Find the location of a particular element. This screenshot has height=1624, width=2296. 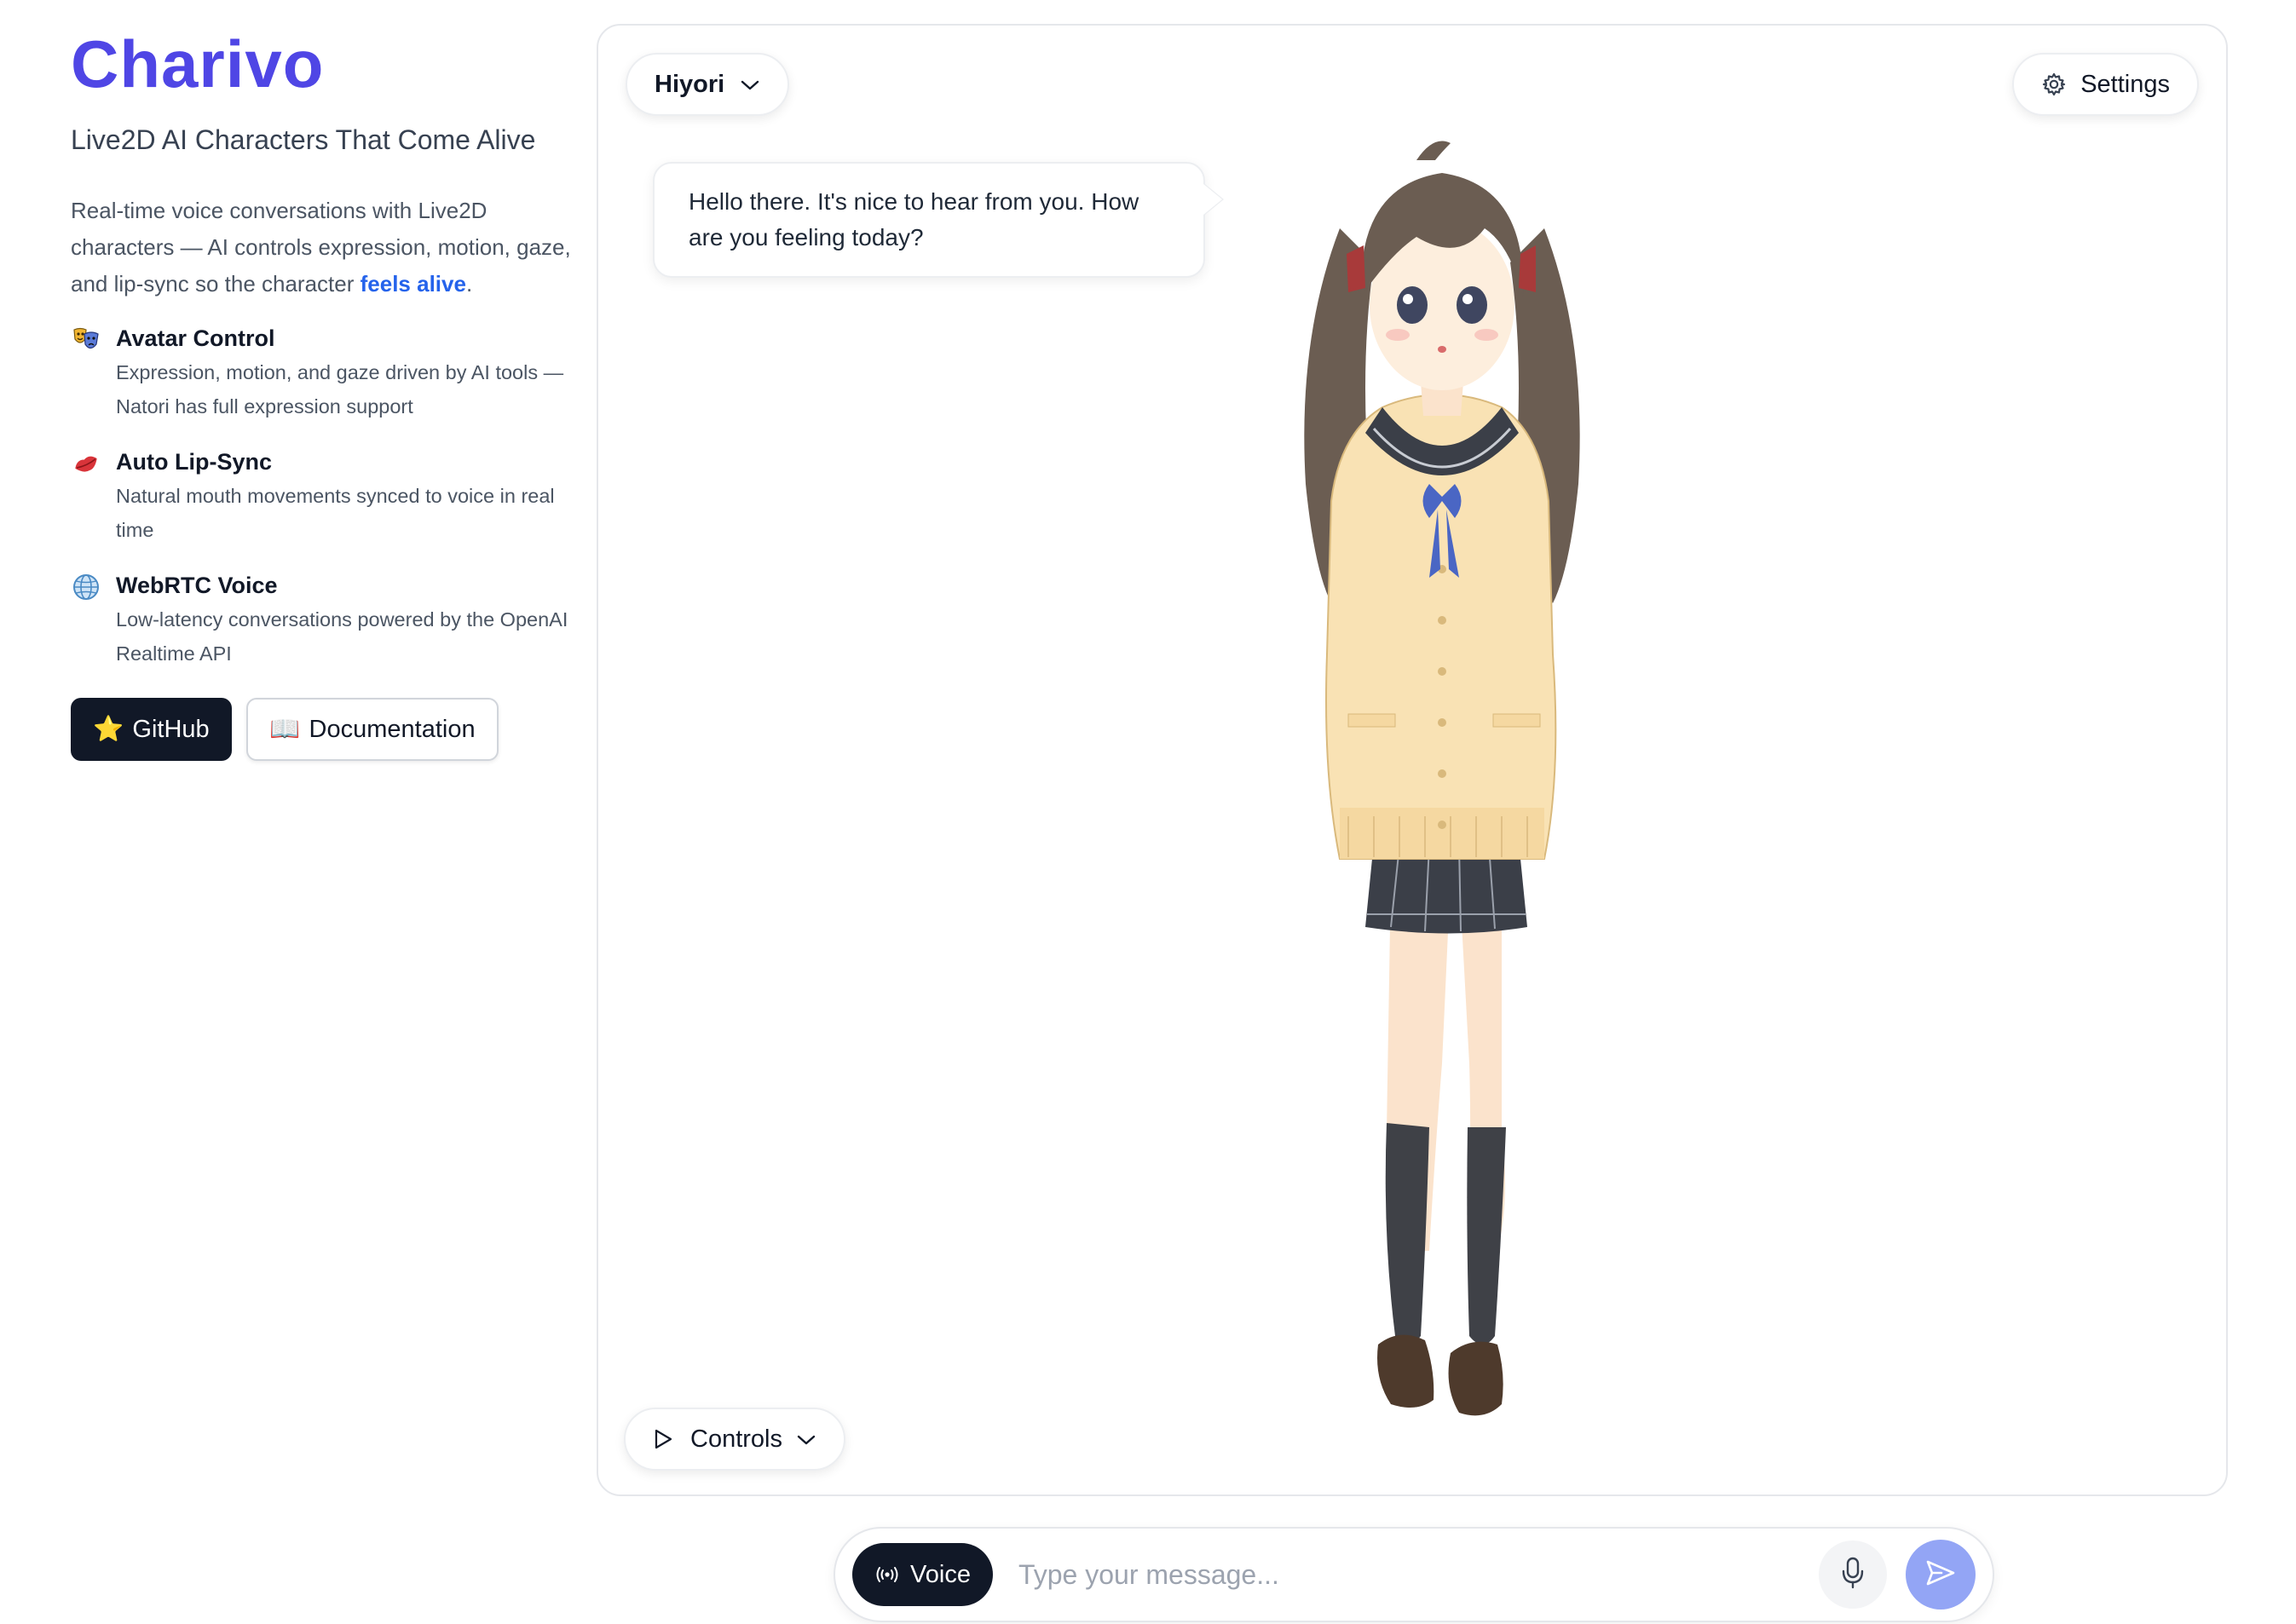

github-button: ⭐ GitHub is located at coordinates (151, 729).